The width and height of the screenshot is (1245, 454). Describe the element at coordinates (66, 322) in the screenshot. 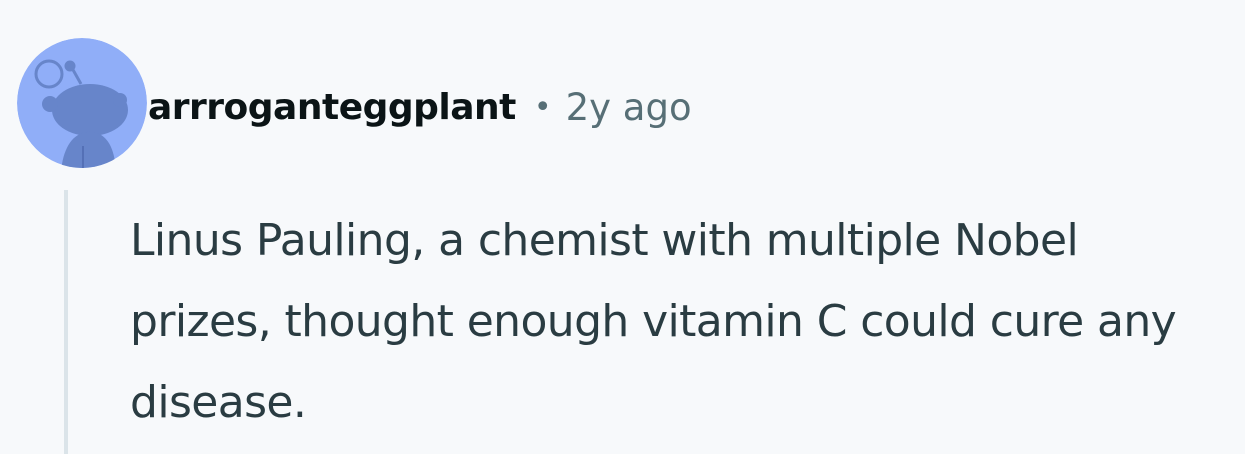

I see `thread-line` at that location.